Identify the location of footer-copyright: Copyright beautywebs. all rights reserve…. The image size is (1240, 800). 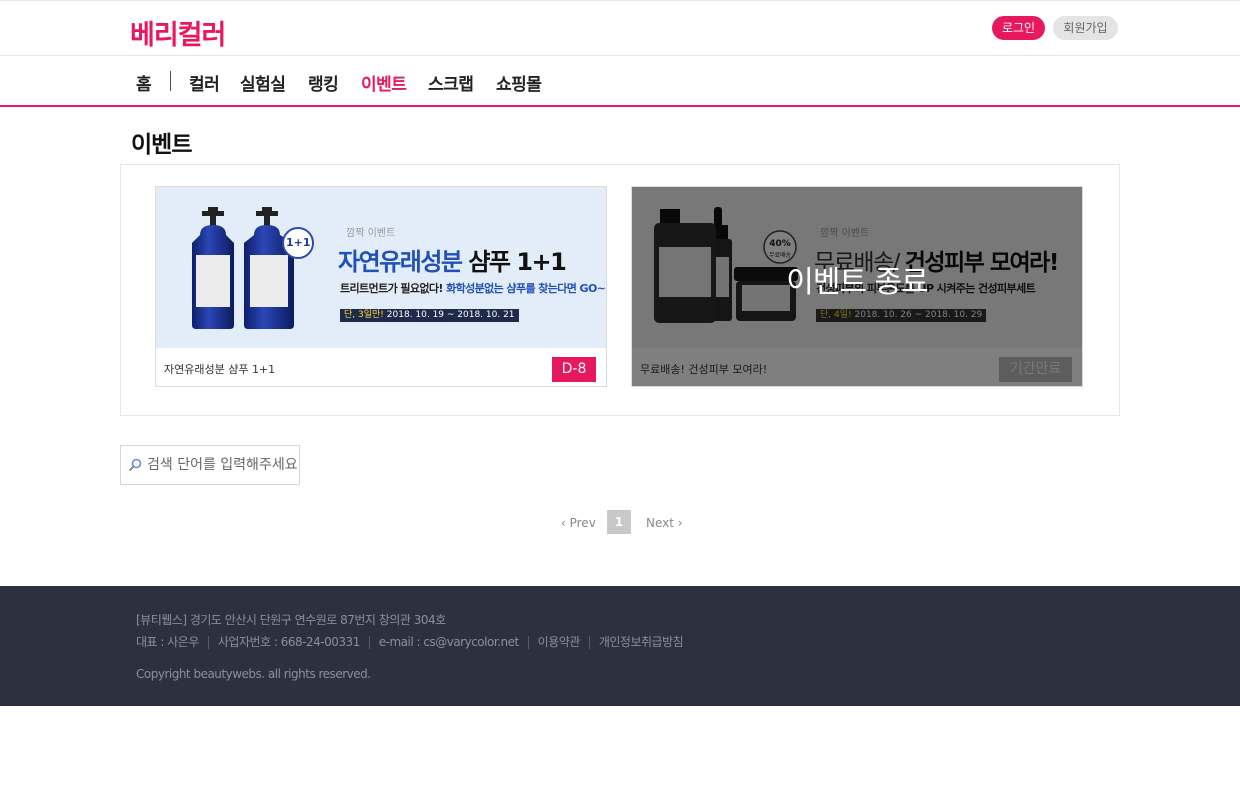
(253, 674).